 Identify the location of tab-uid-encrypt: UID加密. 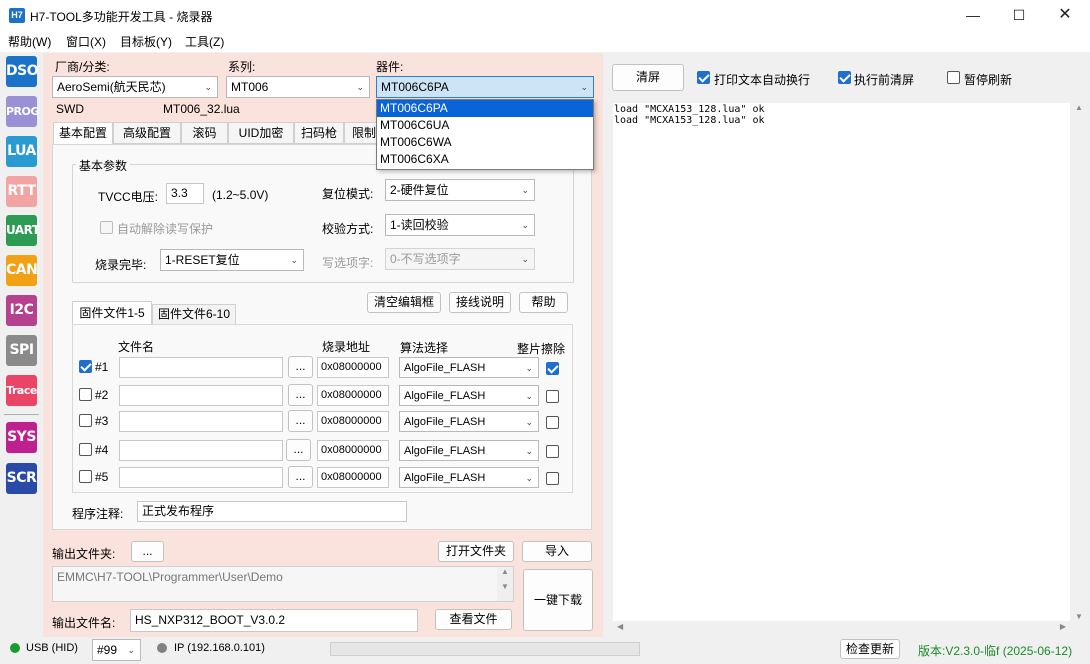
(261, 133).